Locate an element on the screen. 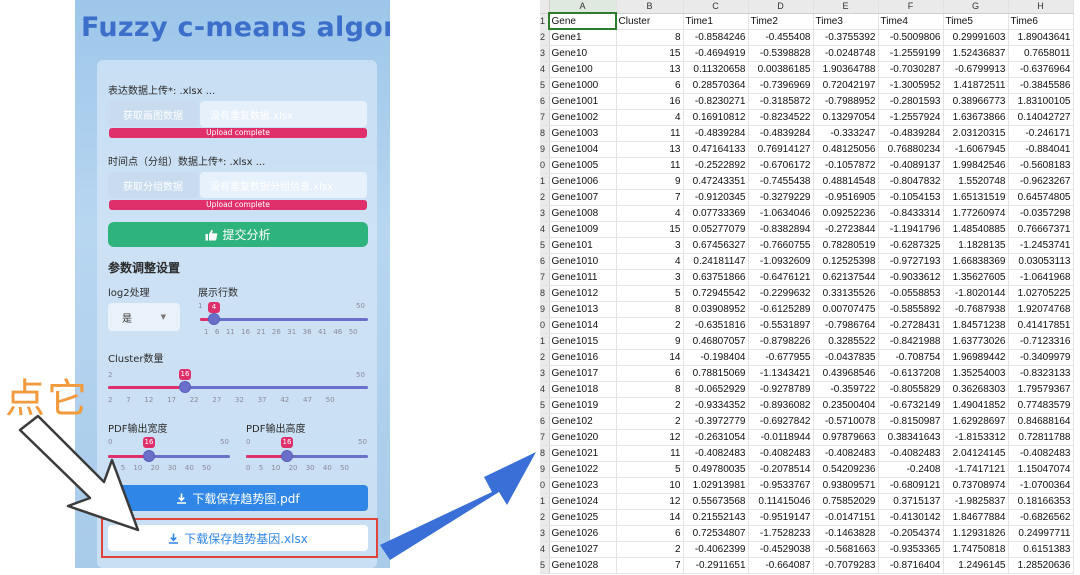  table-cell: 0.47243351 is located at coordinates (716, 181).